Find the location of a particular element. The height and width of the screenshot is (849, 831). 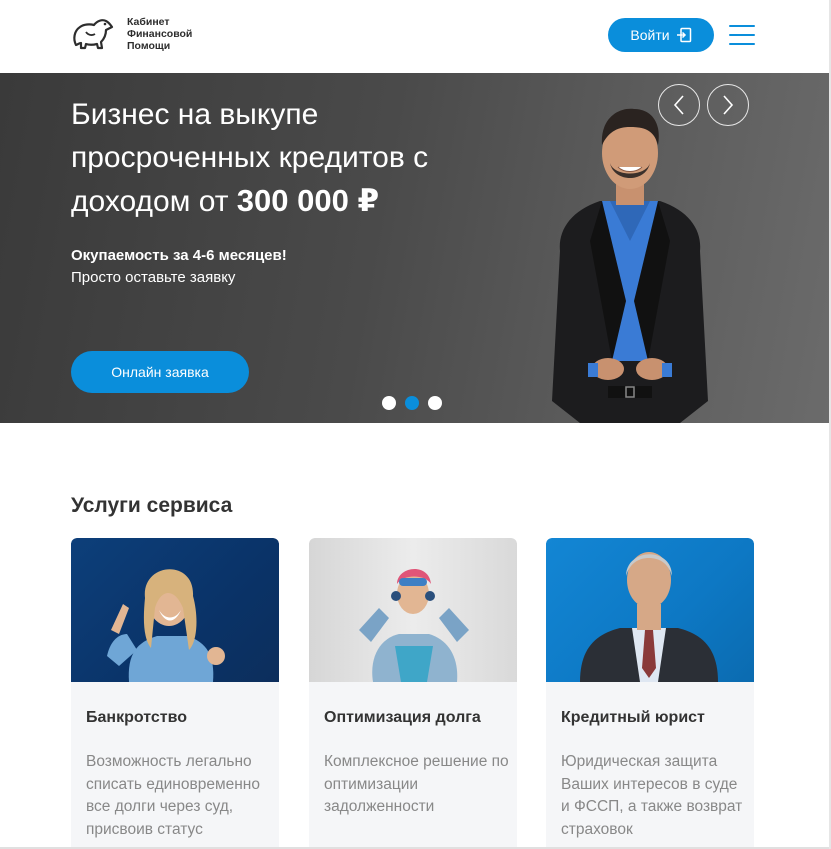

woman-headphones-image is located at coordinates (414, 625).